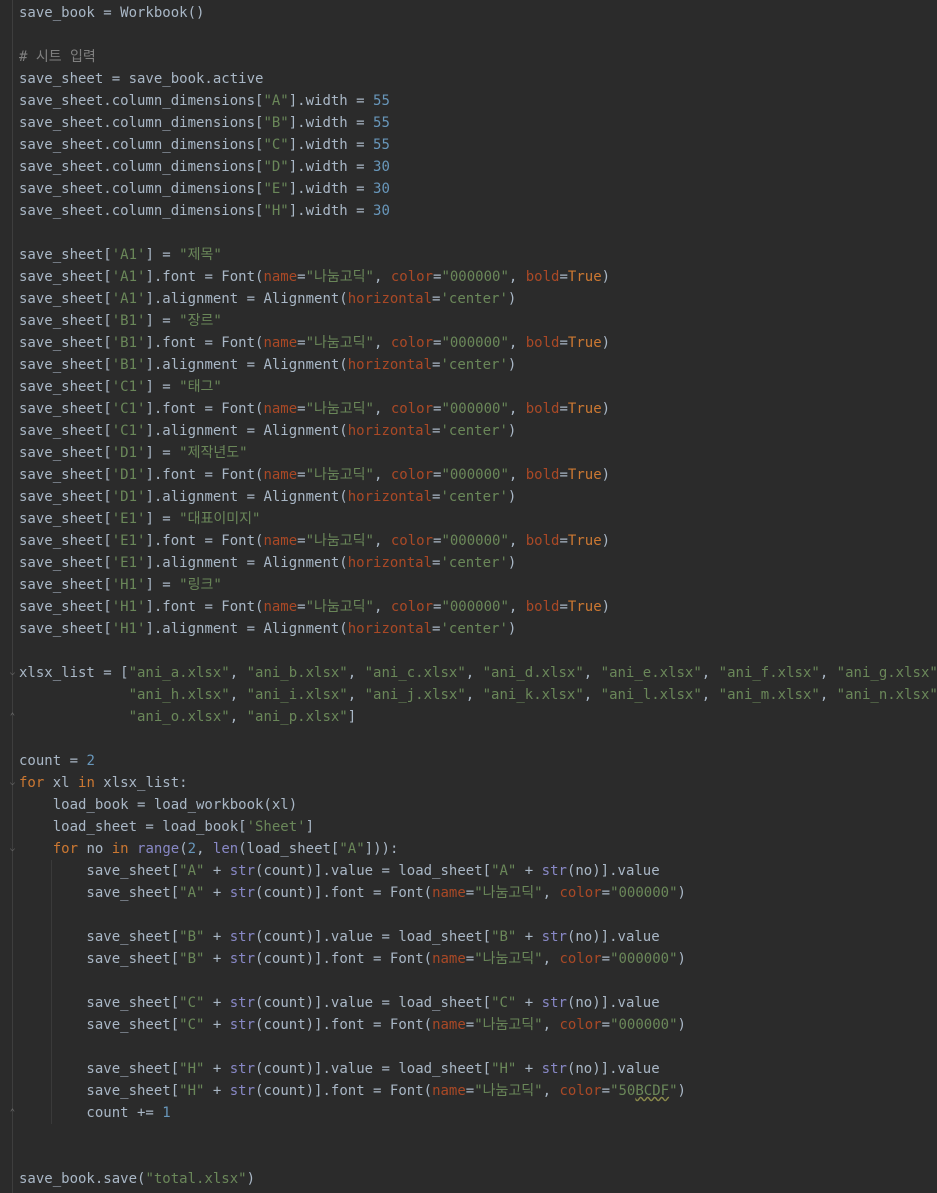  Describe the element at coordinates (475, 277) in the screenshot. I see `code-token: "000000"` at that location.